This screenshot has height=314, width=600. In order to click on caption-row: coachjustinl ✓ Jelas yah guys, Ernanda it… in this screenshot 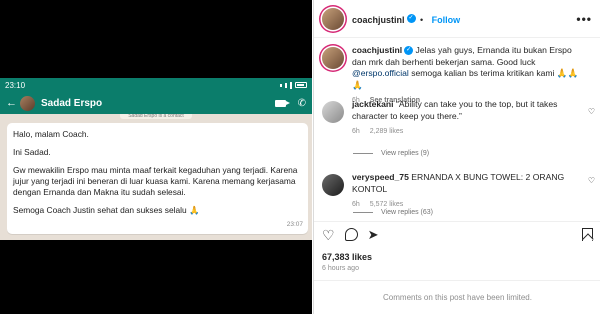, I will do `click(457, 76)`.